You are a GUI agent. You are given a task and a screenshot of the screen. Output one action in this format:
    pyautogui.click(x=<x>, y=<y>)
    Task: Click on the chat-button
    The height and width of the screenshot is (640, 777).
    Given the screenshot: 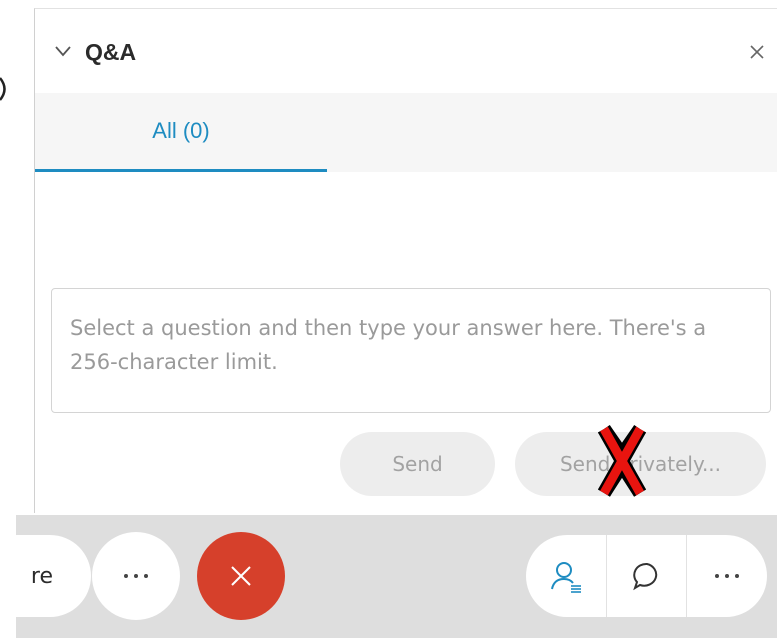 What is the action you would take?
    pyautogui.click(x=646, y=576)
    